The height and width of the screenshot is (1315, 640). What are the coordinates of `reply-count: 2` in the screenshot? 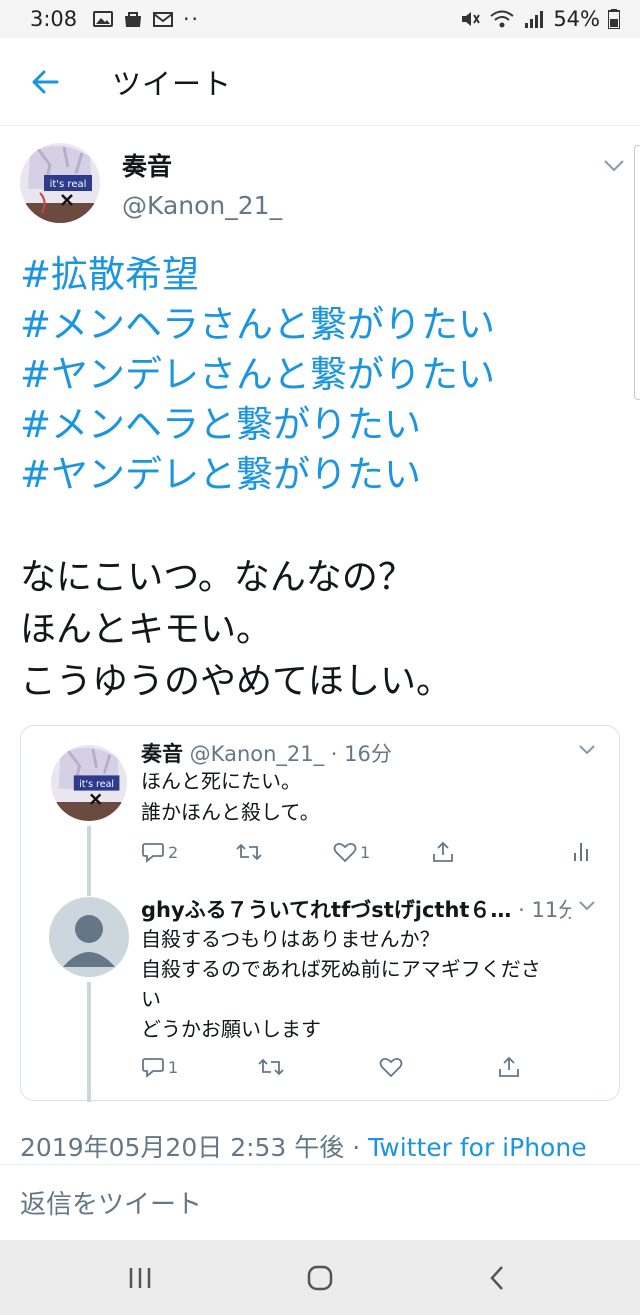 It's located at (173, 852).